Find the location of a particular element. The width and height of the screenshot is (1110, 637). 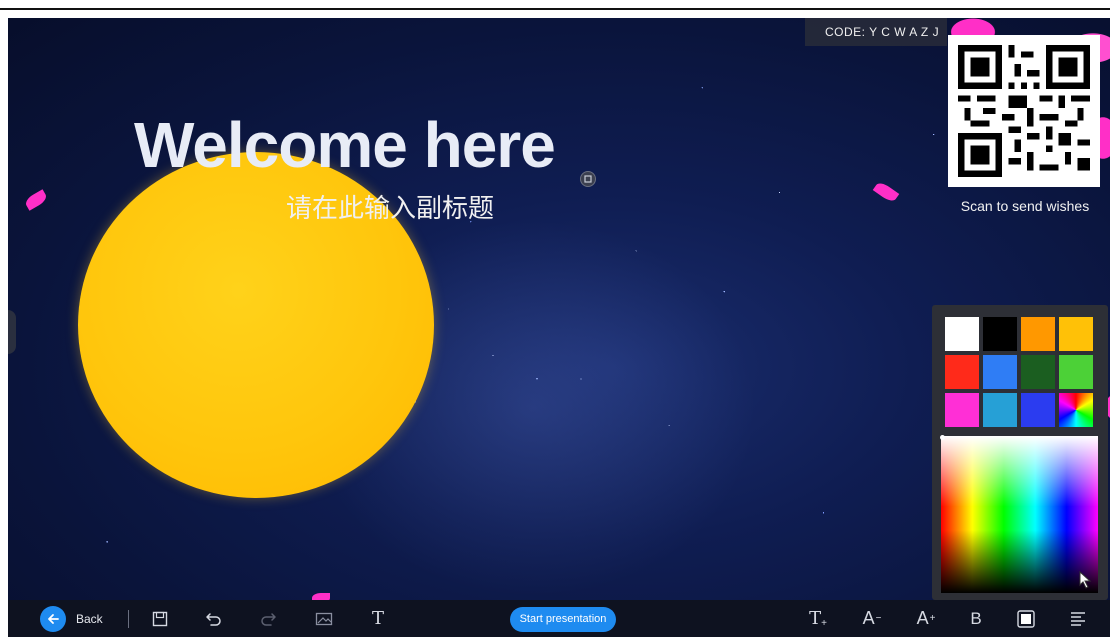

minus-icon: − is located at coordinates (878, 618).